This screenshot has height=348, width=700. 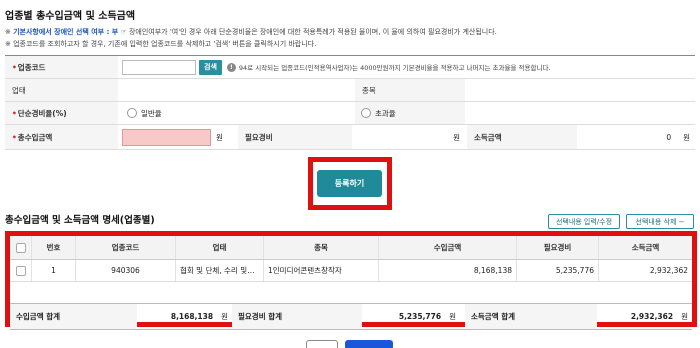 I want to click on header-code: 업종코드, so click(x=126, y=247).